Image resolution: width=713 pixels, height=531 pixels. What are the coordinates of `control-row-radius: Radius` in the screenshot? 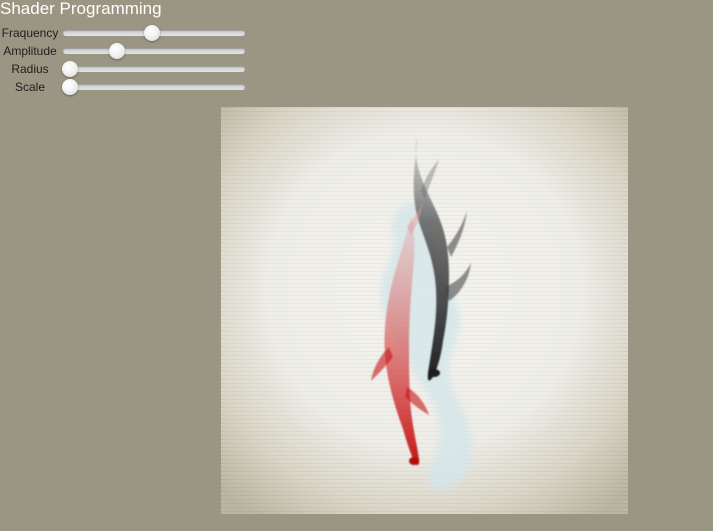 It's located at (125, 69).